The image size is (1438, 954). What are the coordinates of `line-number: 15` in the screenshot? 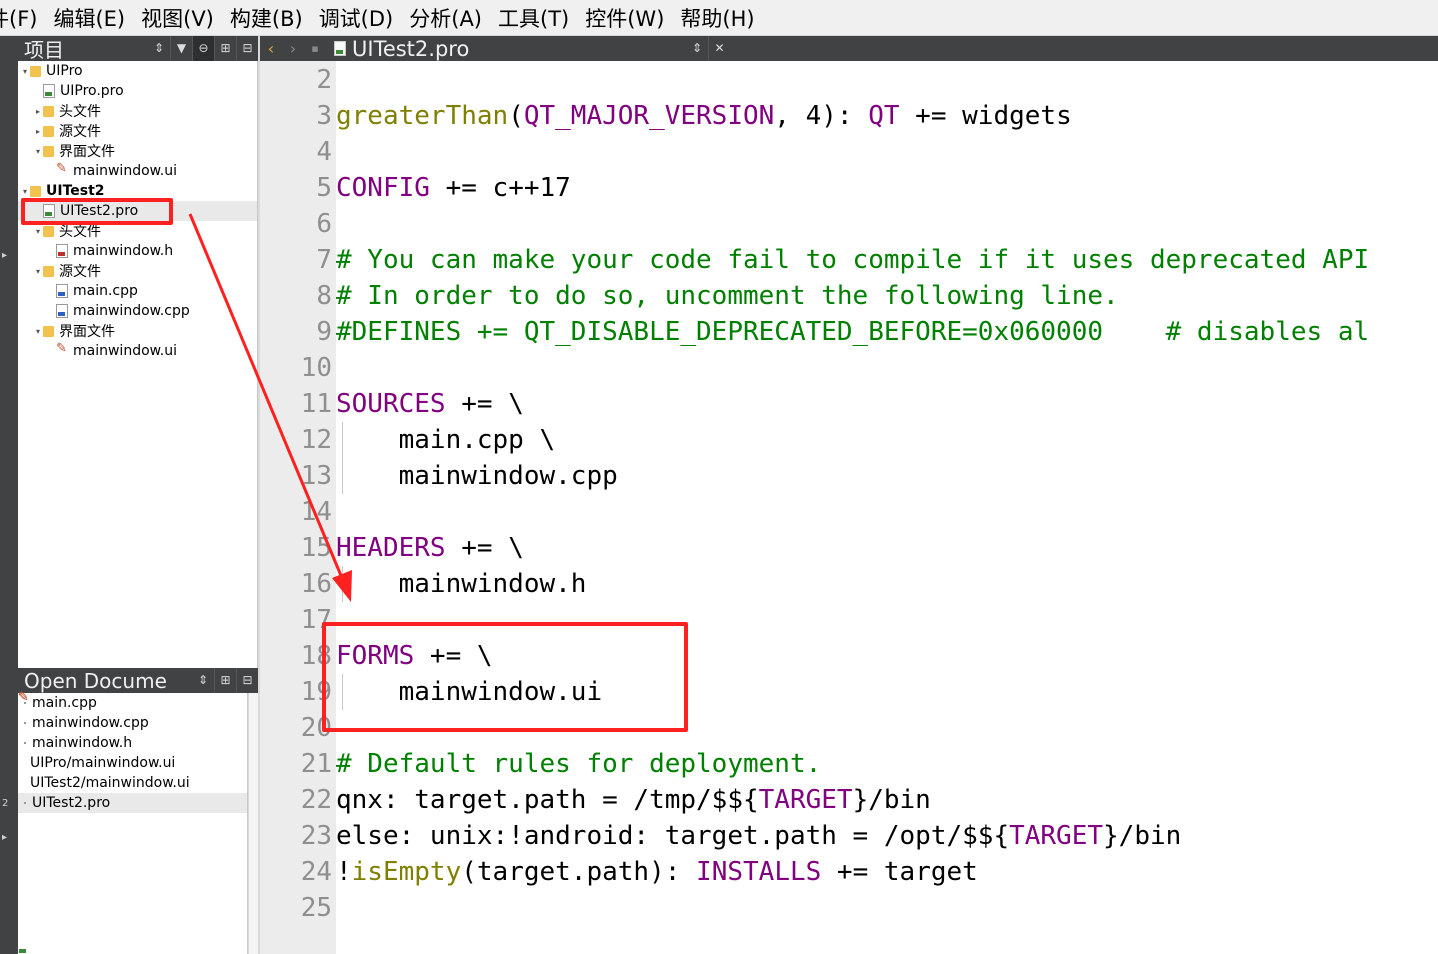 It's located at (316, 548).